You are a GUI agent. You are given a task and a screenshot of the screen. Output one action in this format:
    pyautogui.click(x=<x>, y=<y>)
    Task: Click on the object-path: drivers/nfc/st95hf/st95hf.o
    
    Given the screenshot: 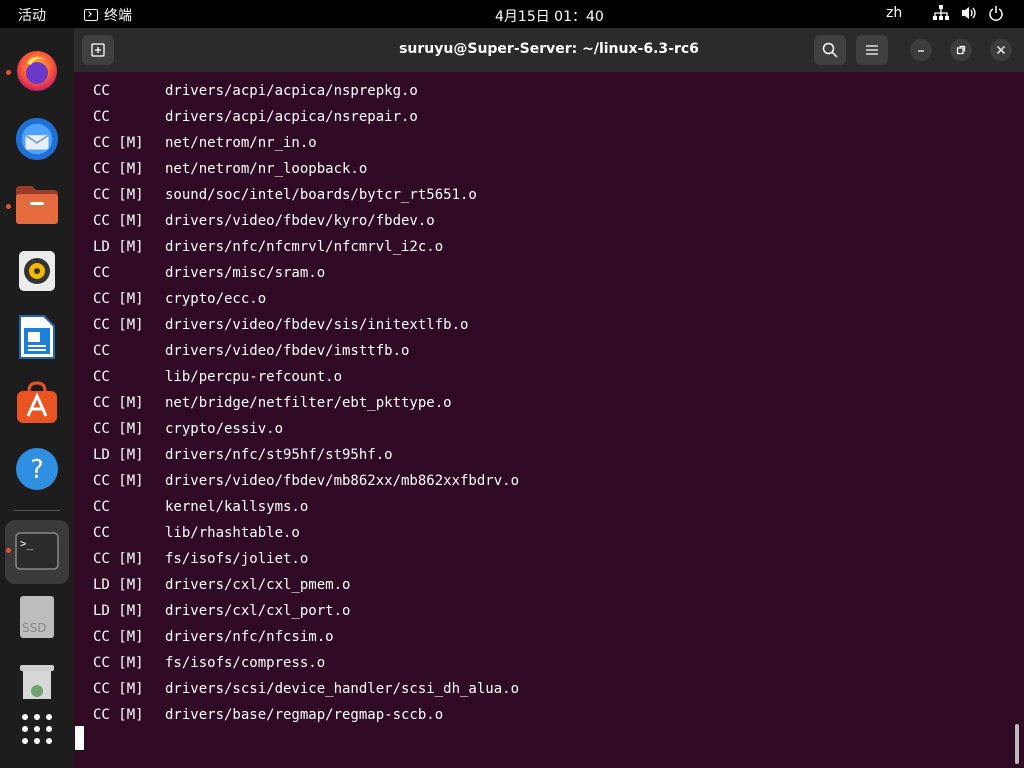 What is the action you would take?
    pyautogui.click(x=279, y=455)
    